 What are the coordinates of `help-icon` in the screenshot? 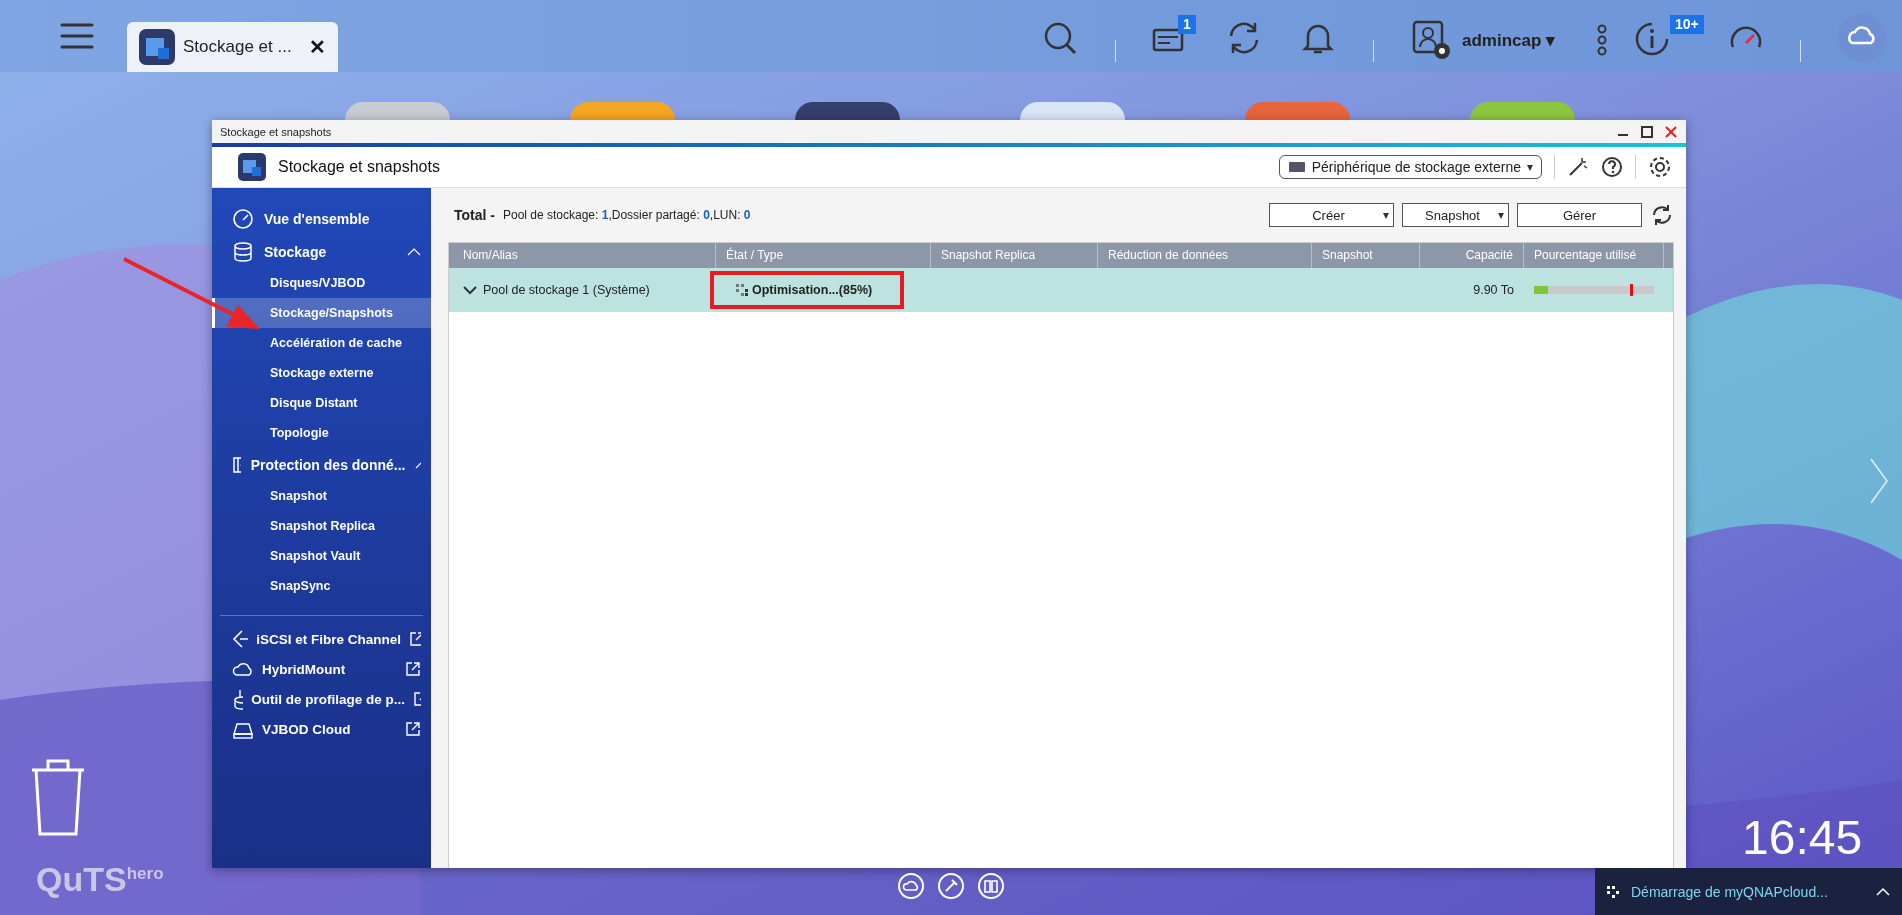 It's located at (1612, 167).